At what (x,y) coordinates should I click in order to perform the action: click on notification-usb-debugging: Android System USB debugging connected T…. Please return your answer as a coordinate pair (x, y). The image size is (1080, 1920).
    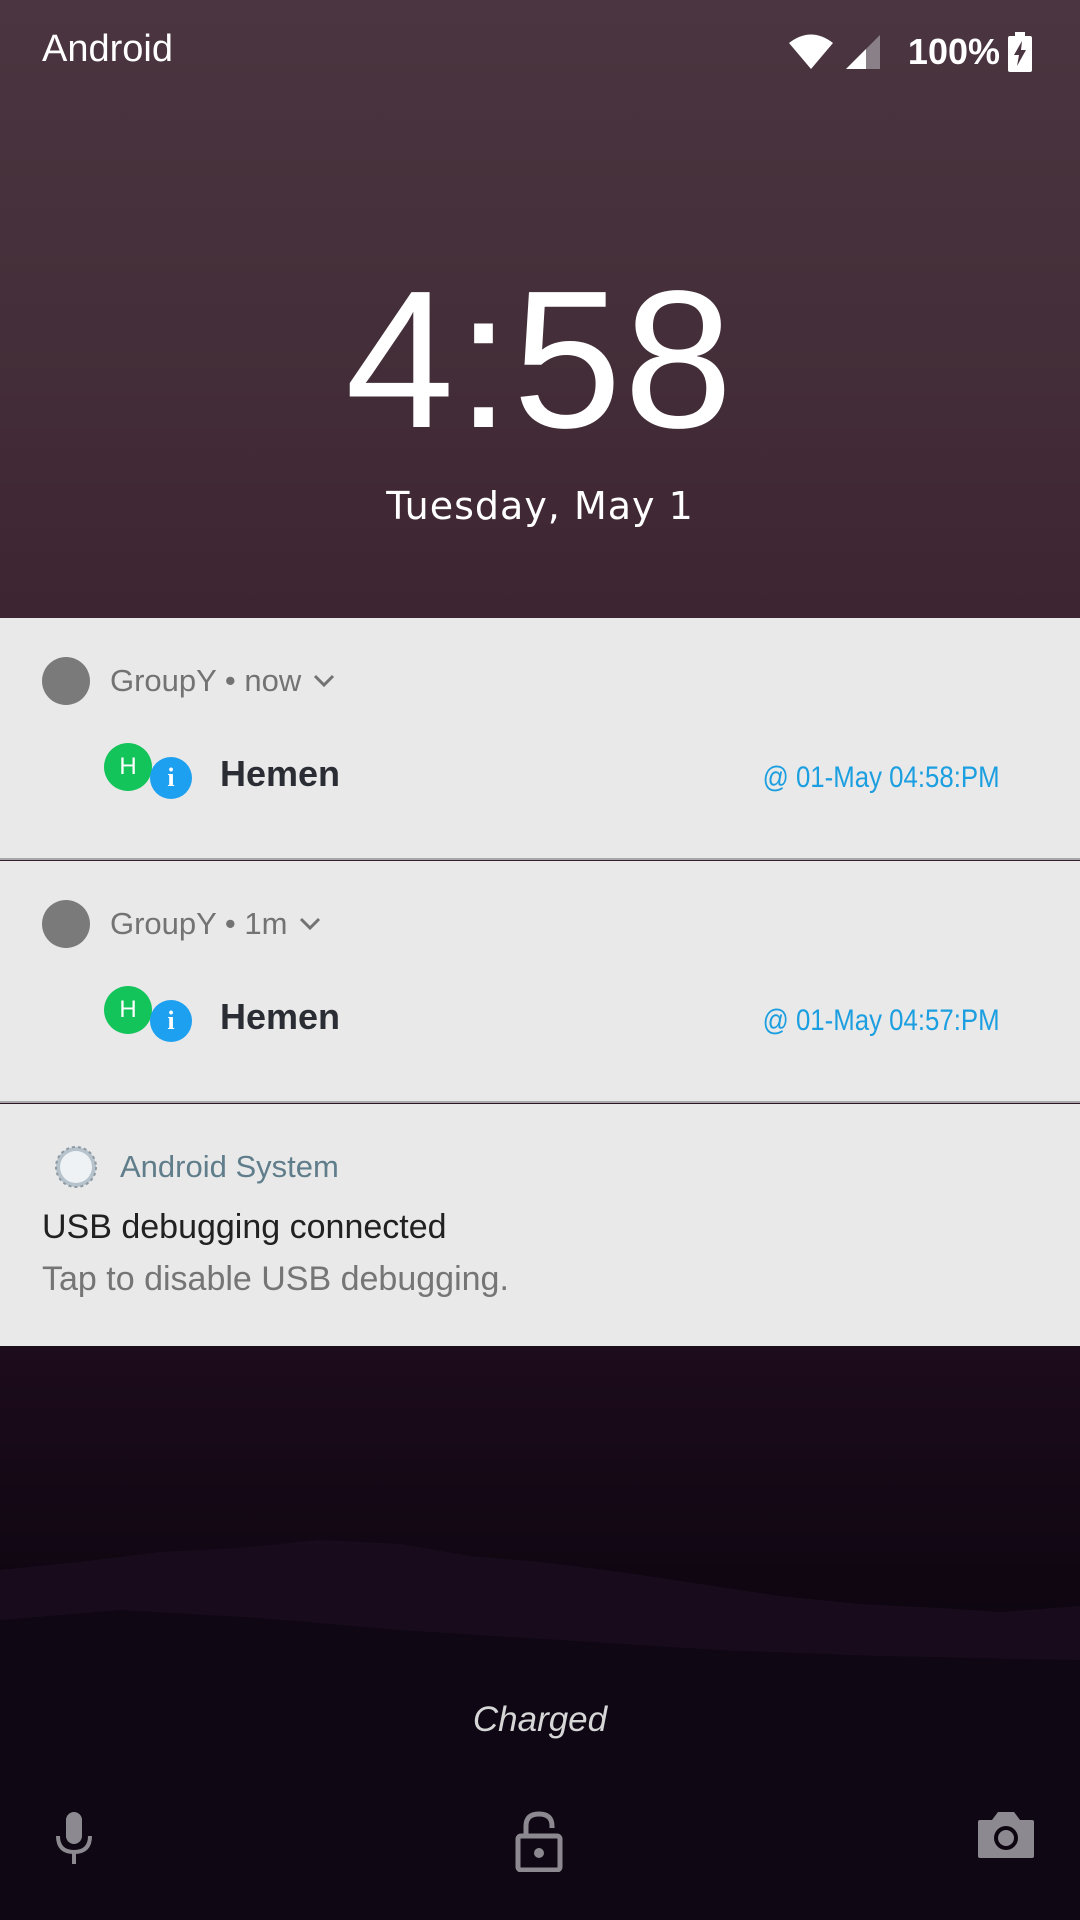
    Looking at the image, I should click on (540, 1225).